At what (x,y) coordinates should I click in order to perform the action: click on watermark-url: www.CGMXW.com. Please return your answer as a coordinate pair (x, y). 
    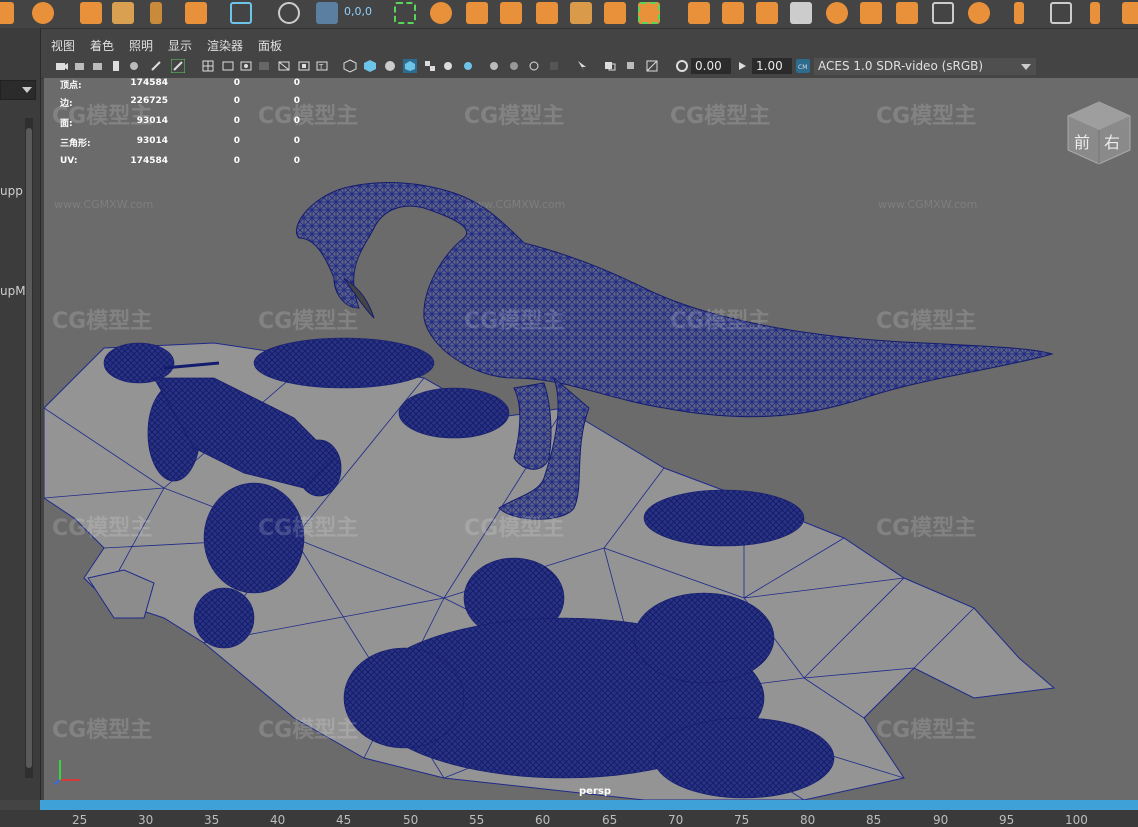
    Looking at the image, I should click on (516, 204).